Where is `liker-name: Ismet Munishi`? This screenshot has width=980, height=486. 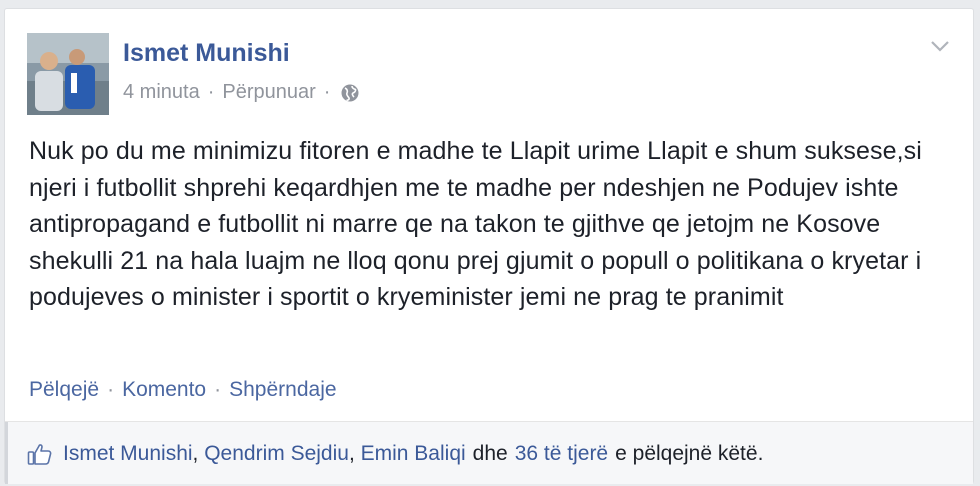 liker-name: Ismet Munishi is located at coordinates (128, 454).